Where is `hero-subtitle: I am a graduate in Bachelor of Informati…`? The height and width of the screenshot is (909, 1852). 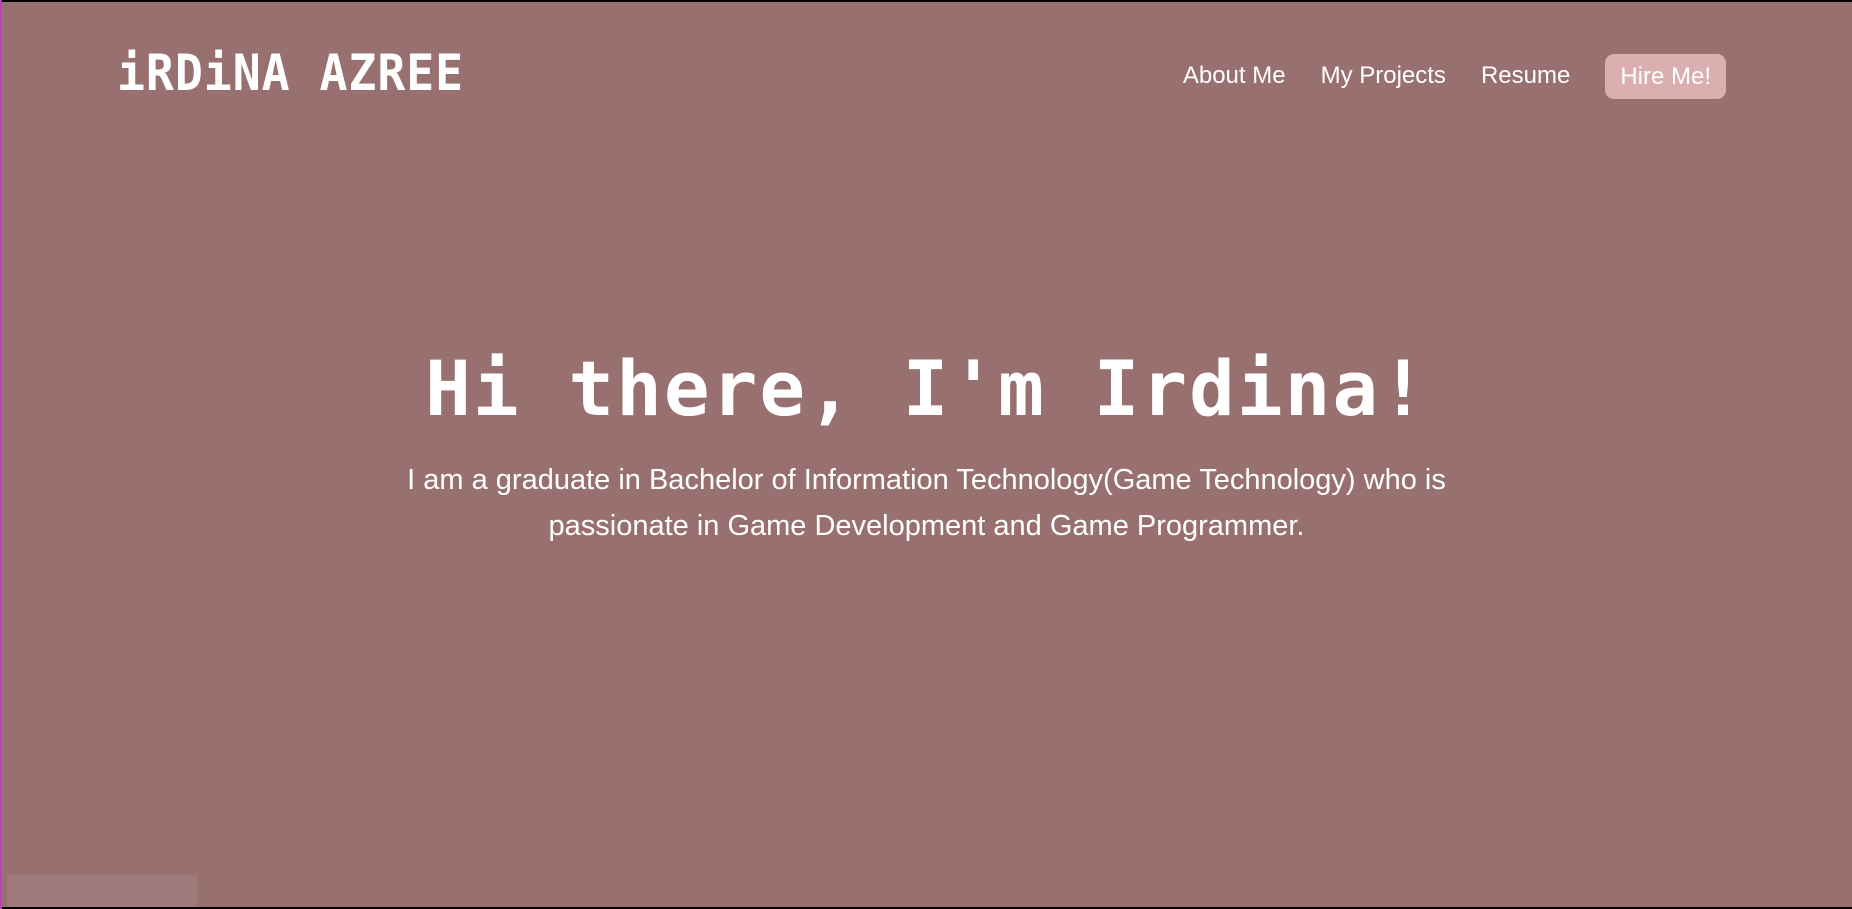 hero-subtitle: I am a graduate in Bachelor of Informati… is located at coordinates (926, 503).